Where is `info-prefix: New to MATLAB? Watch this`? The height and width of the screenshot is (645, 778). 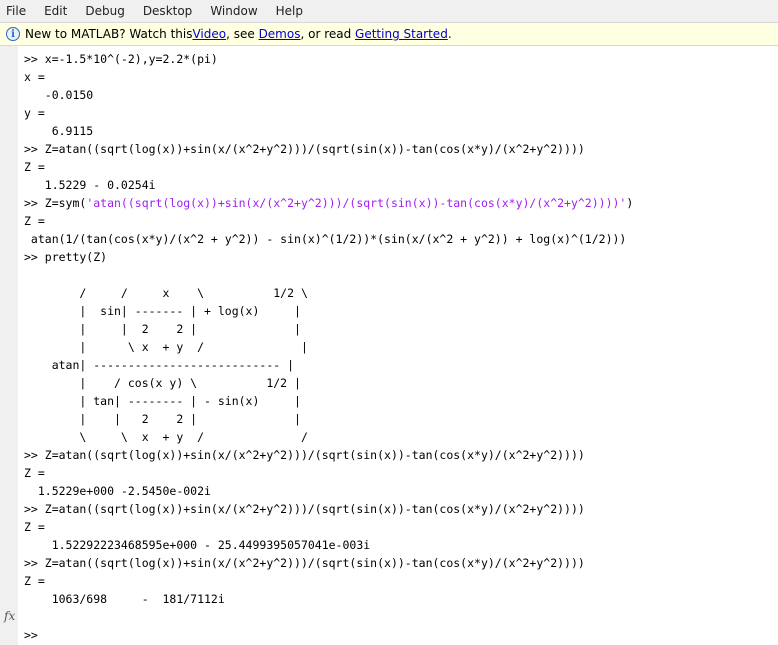
info-prefix: New to MATLAB? Watch this is located at coordinates (109, 34).